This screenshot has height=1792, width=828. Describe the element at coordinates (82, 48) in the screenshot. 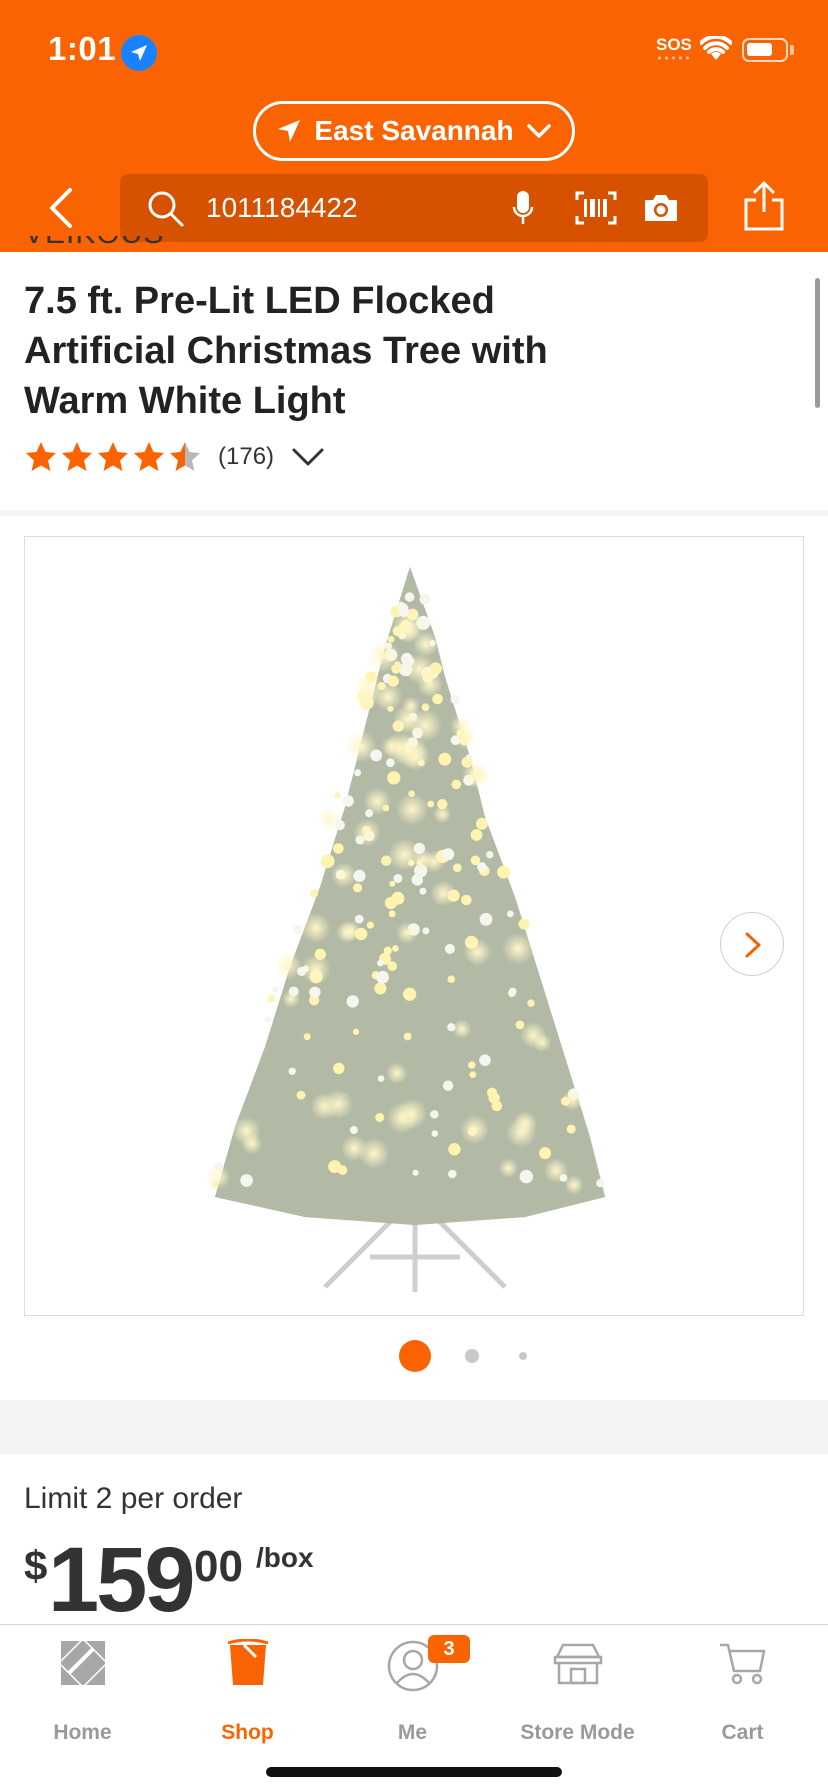

I see `status-time: 1:01` at that location.